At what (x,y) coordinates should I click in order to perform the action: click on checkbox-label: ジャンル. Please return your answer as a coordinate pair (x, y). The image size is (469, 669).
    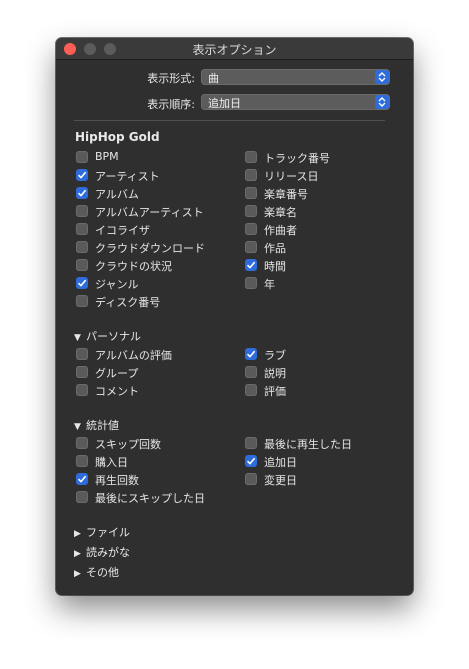
    Looking at the image, I should click on (117, 284).